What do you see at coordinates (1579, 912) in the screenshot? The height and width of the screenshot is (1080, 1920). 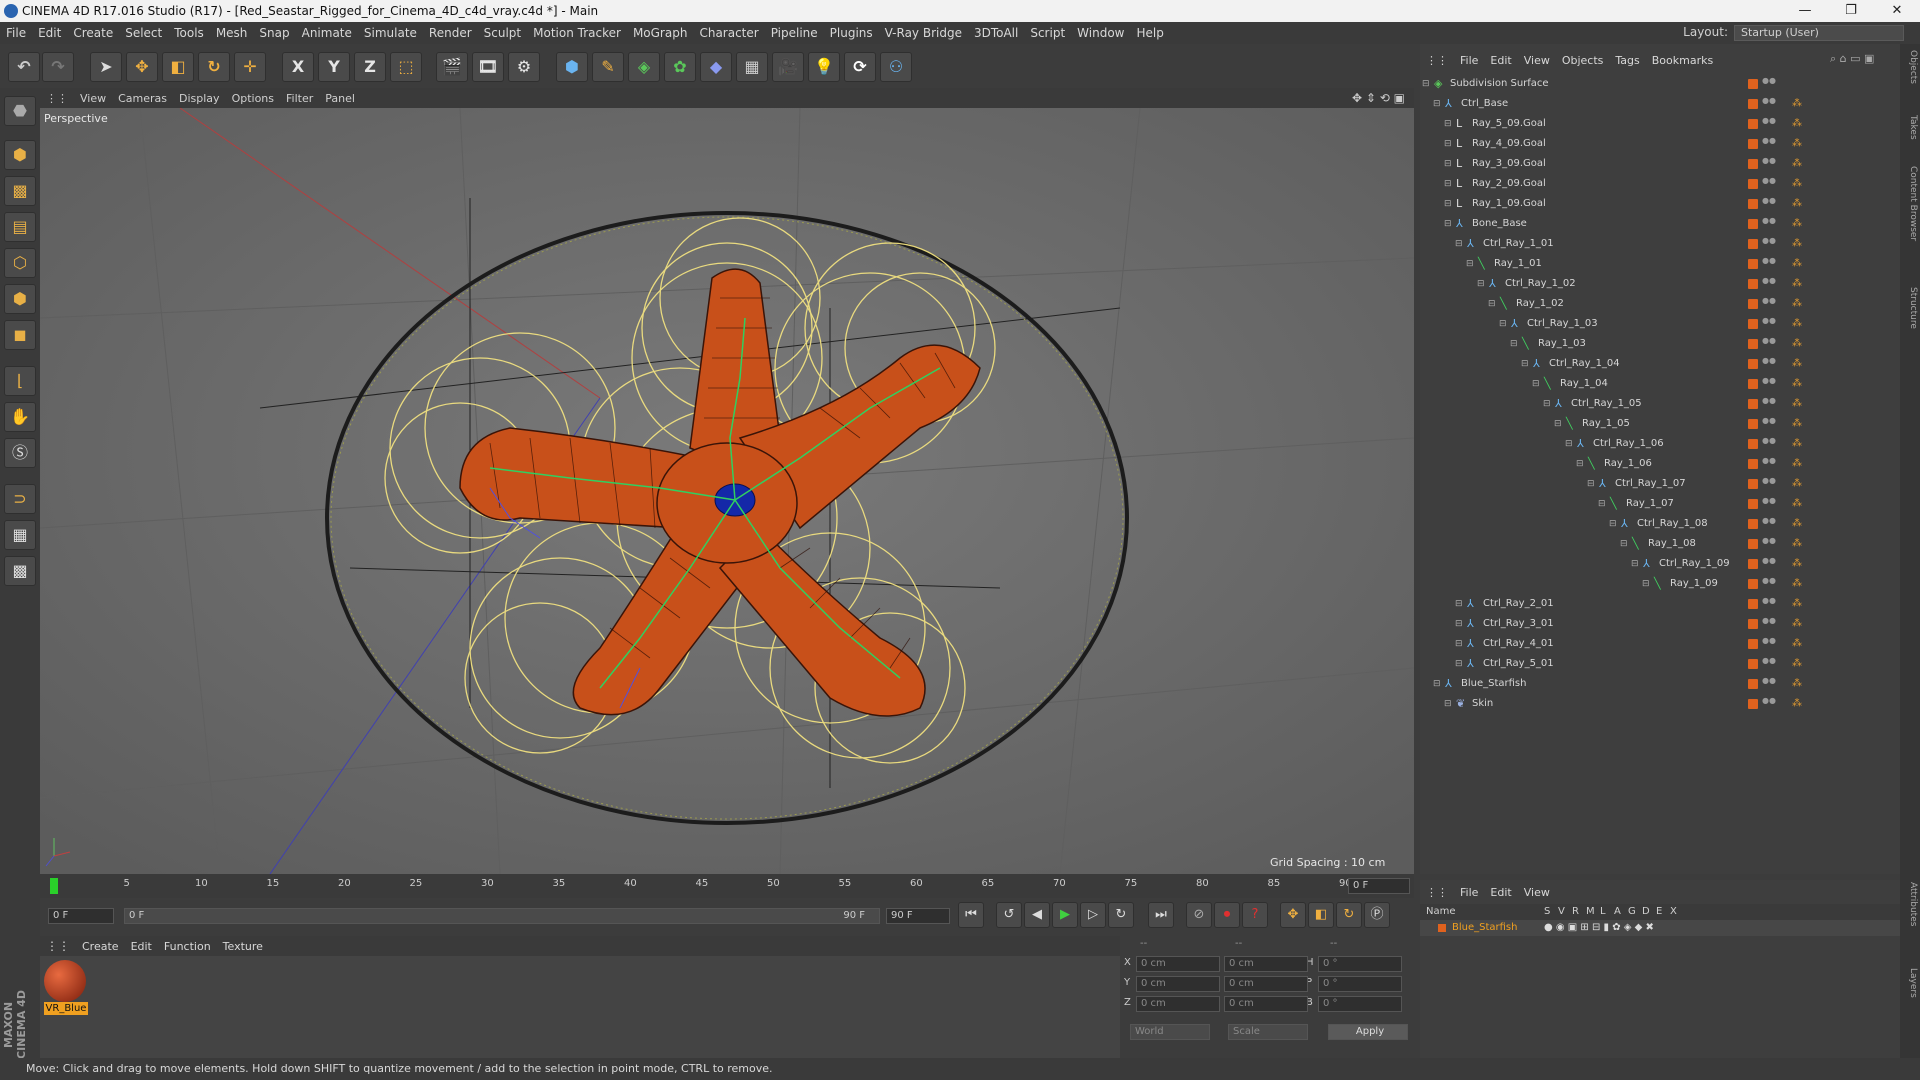 I see `layer-flag-r: R` at bounding box center [1579, 912].